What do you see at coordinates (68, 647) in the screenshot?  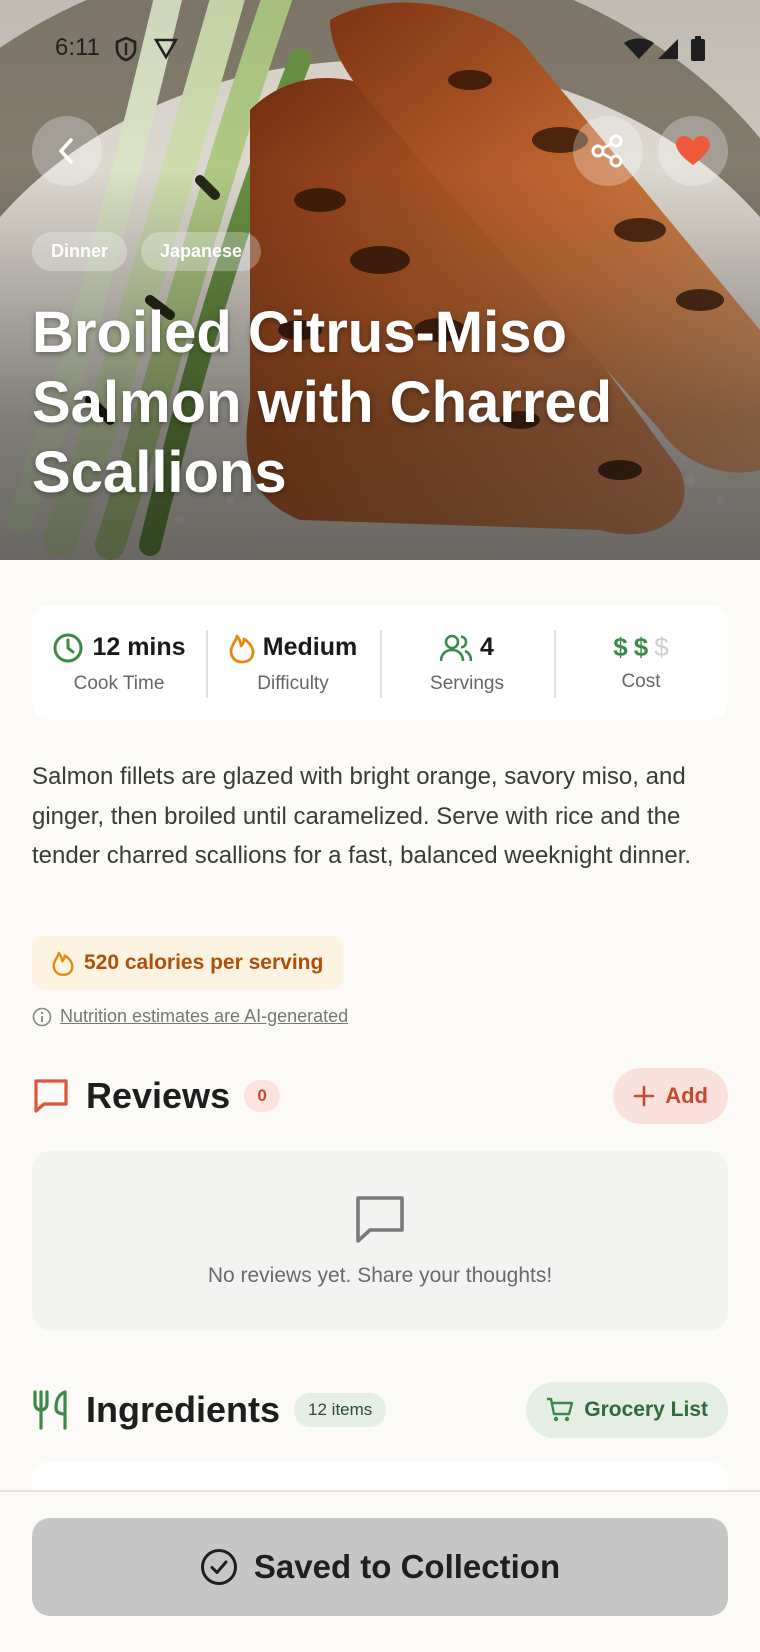 I see `clock-icon` at bounding box center [68, 647].